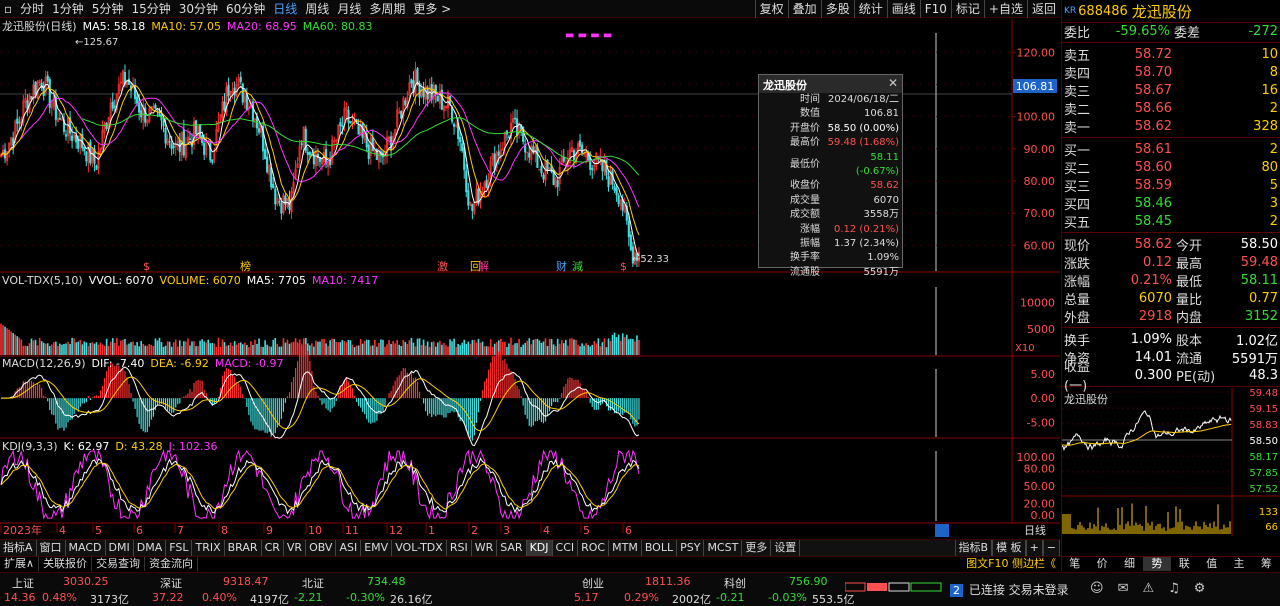  What do you see at coordinates (20, 564) in the screenshot?
I see `subtab-0: 扩展∧` at bounding box center [20, 564].